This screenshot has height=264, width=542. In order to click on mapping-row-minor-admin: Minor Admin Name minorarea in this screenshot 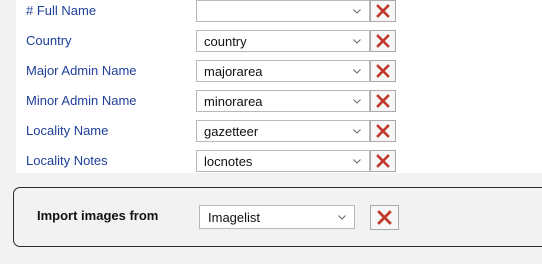, I will do `click(279, 103)`.